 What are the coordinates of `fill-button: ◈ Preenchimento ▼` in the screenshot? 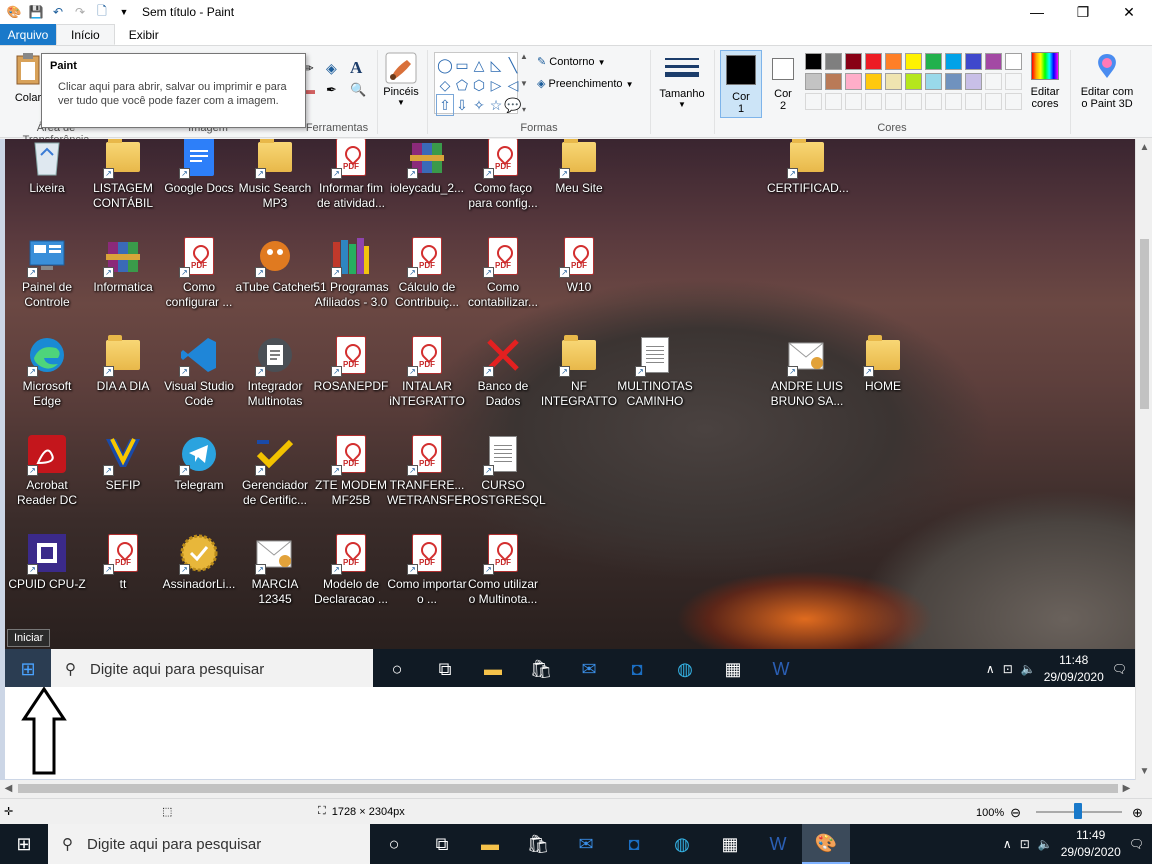 It's located at (585, 83).